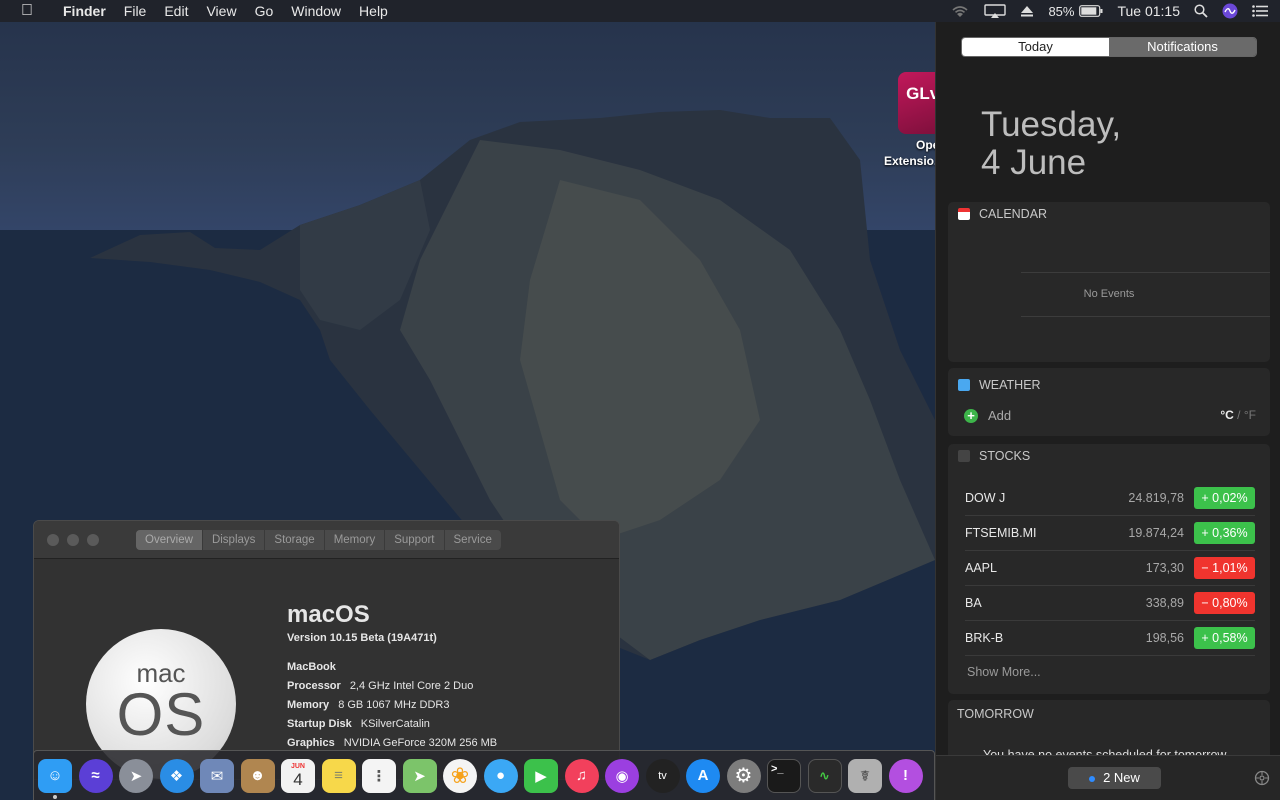  I want to click on zoom-button, so click(93, 540).